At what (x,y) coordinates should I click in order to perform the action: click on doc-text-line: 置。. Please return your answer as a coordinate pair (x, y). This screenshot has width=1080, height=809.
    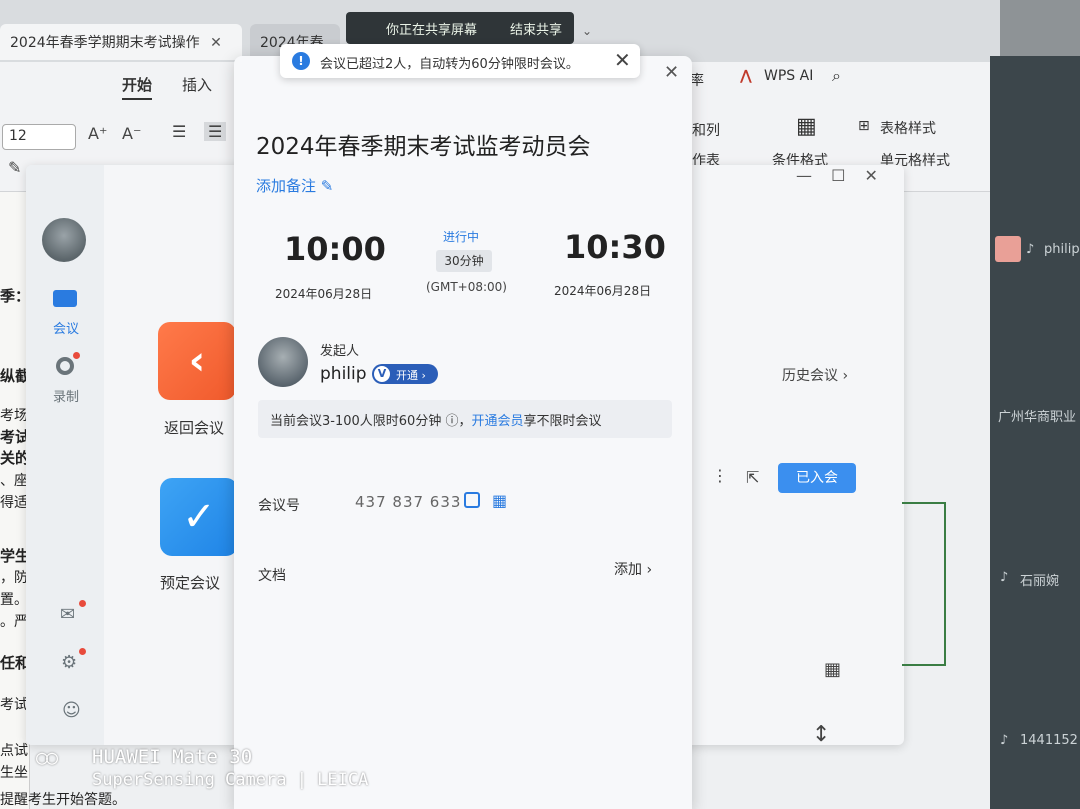
    Looking at the image, I should click on (14, 600).